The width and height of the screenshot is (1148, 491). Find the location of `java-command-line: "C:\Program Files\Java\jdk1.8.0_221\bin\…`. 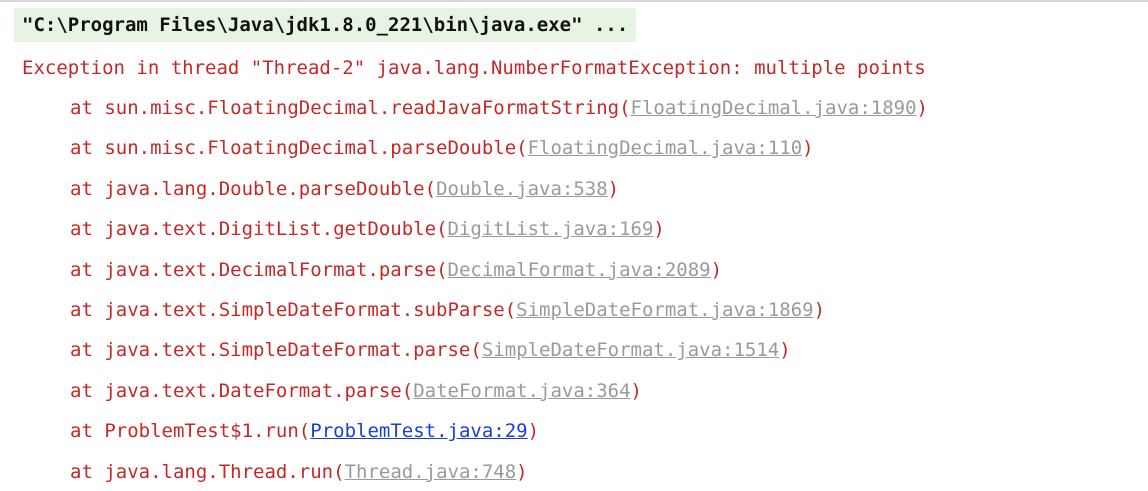

java-command-line: "C:\Program Files\Java\jdk1.8.0_221\bin\… is located at coordinates (325, 25).